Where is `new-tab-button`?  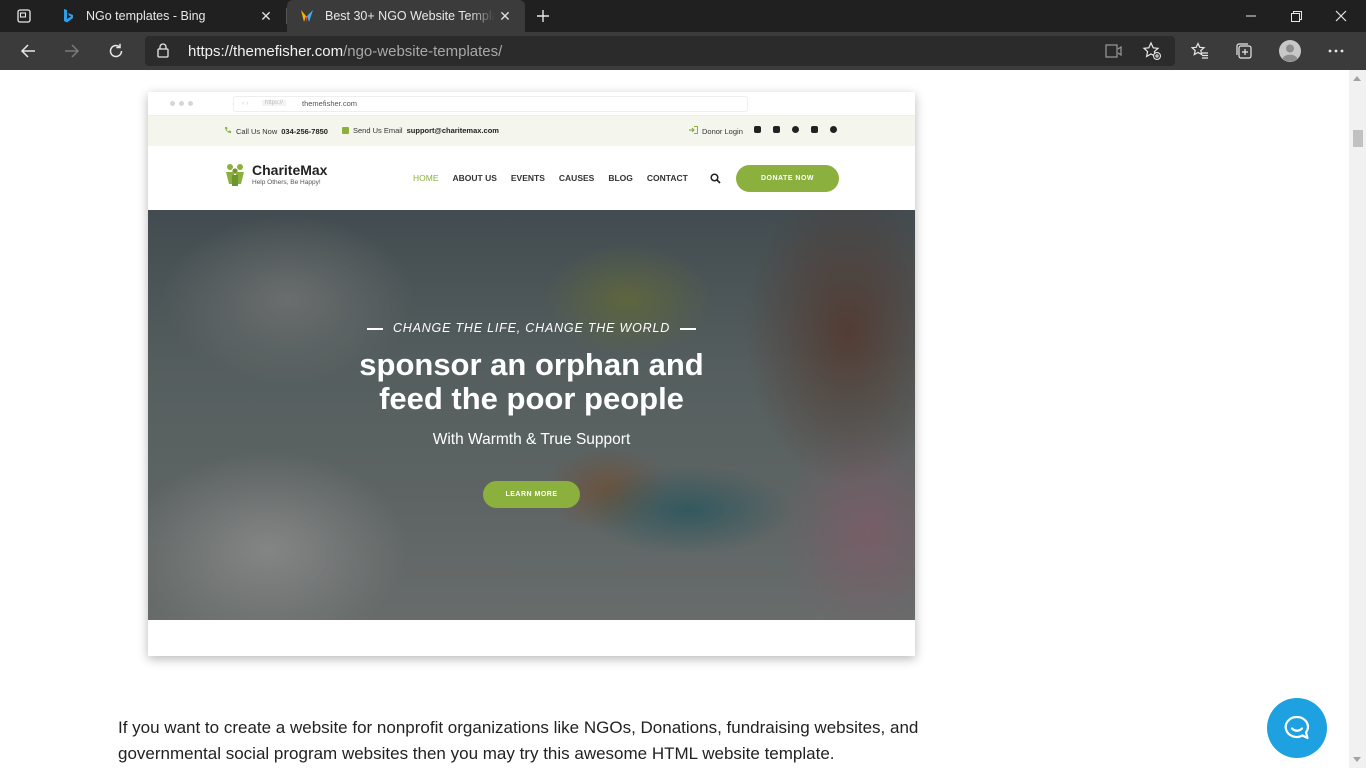
new-tab-button is located at coordinates (543, 16).